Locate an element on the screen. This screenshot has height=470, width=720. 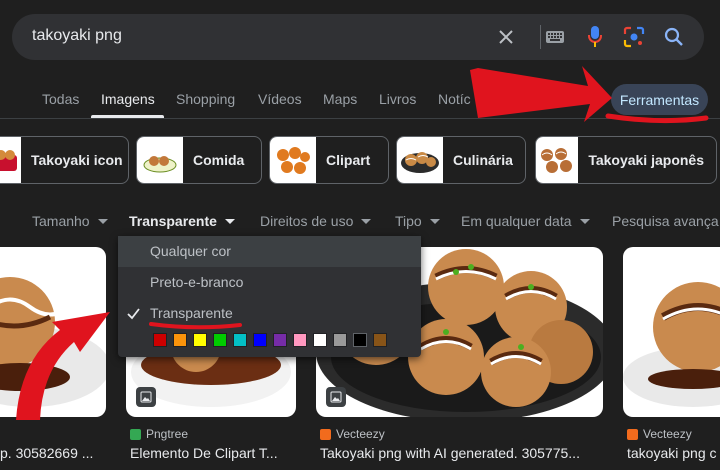
chip-takoyaki-japones: Takoyaki japonês is located at coordinates (626, 160).